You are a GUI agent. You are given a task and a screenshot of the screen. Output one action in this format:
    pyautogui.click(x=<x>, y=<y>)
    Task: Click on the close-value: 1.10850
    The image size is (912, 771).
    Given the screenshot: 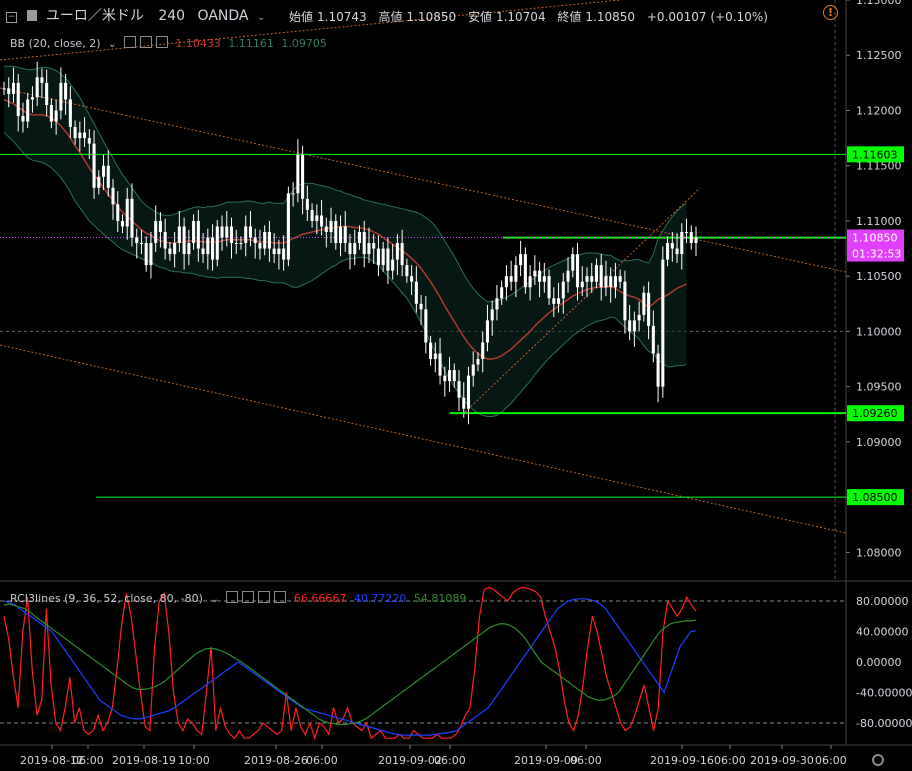 What is the action you would take?
    pyautogui.click(x=610, y=17)
    